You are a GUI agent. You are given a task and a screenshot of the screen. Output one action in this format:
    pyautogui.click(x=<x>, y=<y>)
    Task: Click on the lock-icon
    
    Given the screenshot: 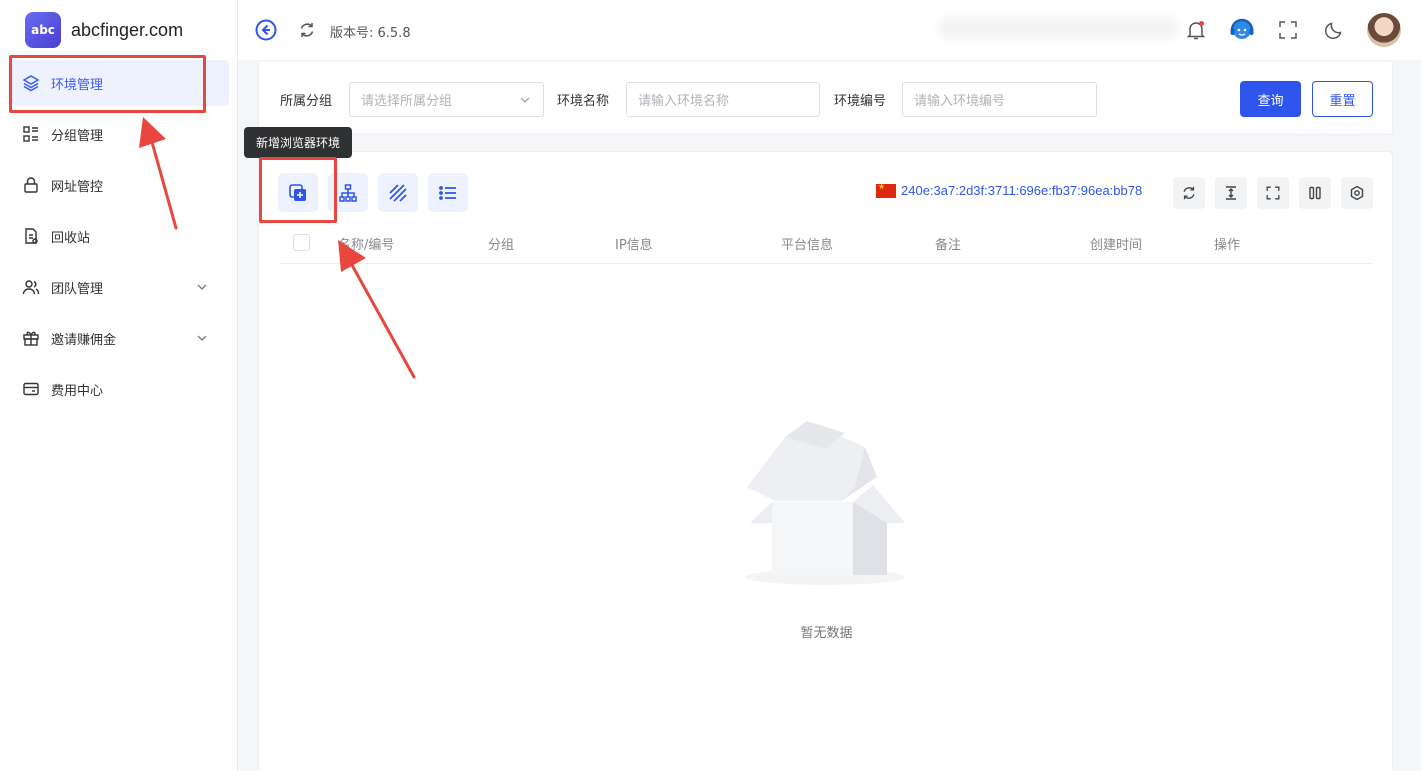 What is the action you would take?
    pyautogui.click(x=31, y=185)
    